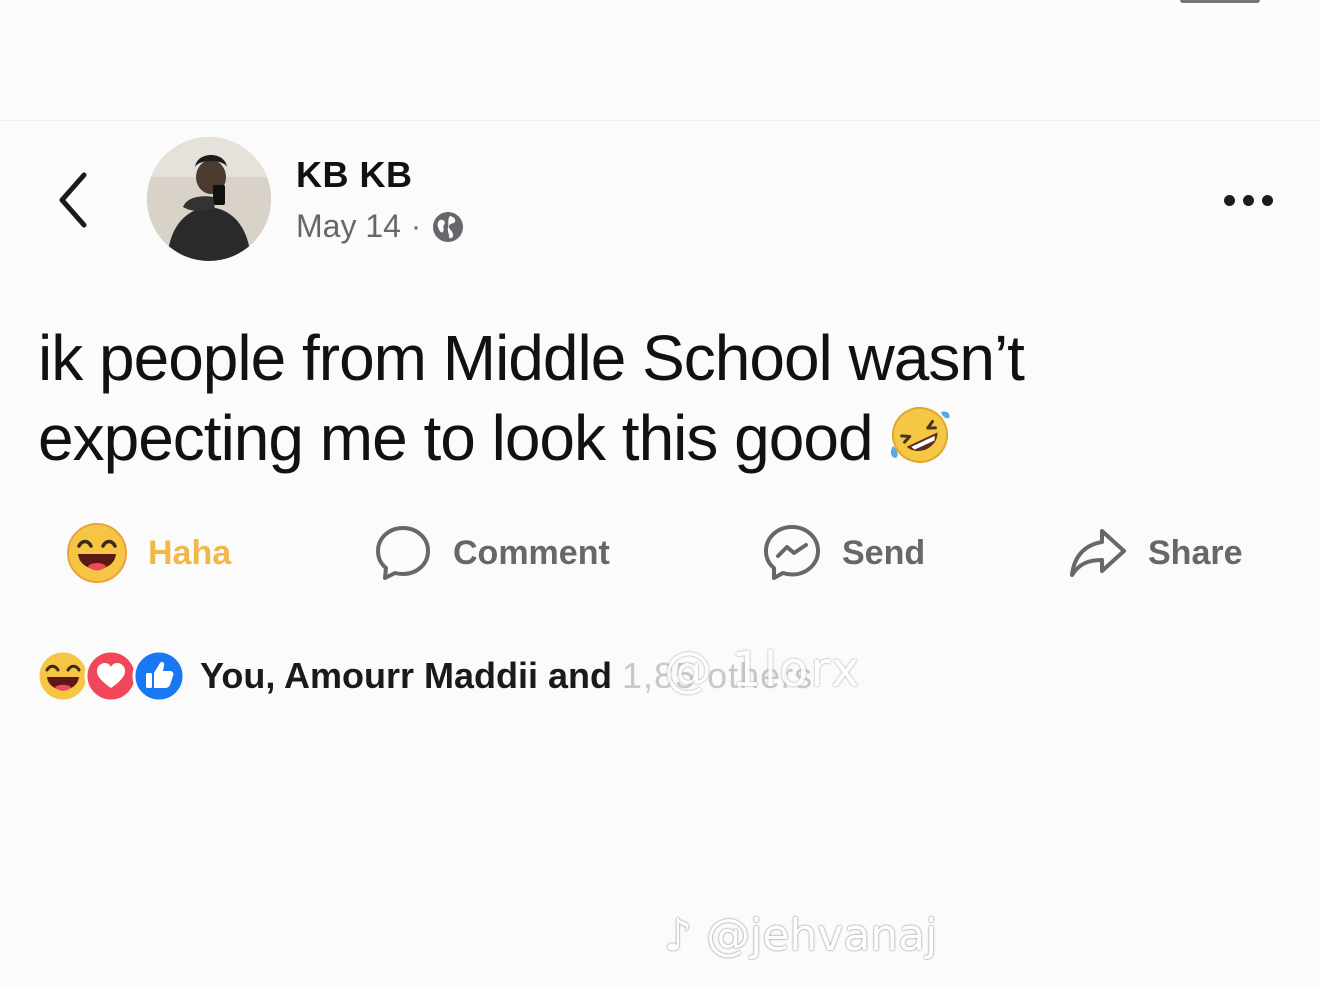  Describe the element at coordinates (763, 670) in the screenshot. I see `tiktok-watermark-overlay: @ 1lorx` at that location.